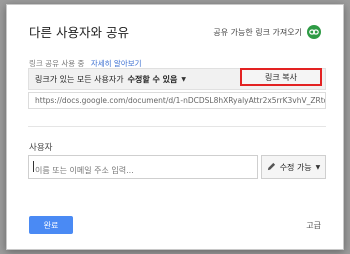 The width and height of the screenshot is (350, 254). What do you see at coordinates (41, 148) in the screenshot?
I see `people-label: 사용자` at bounding box center [41, 148].